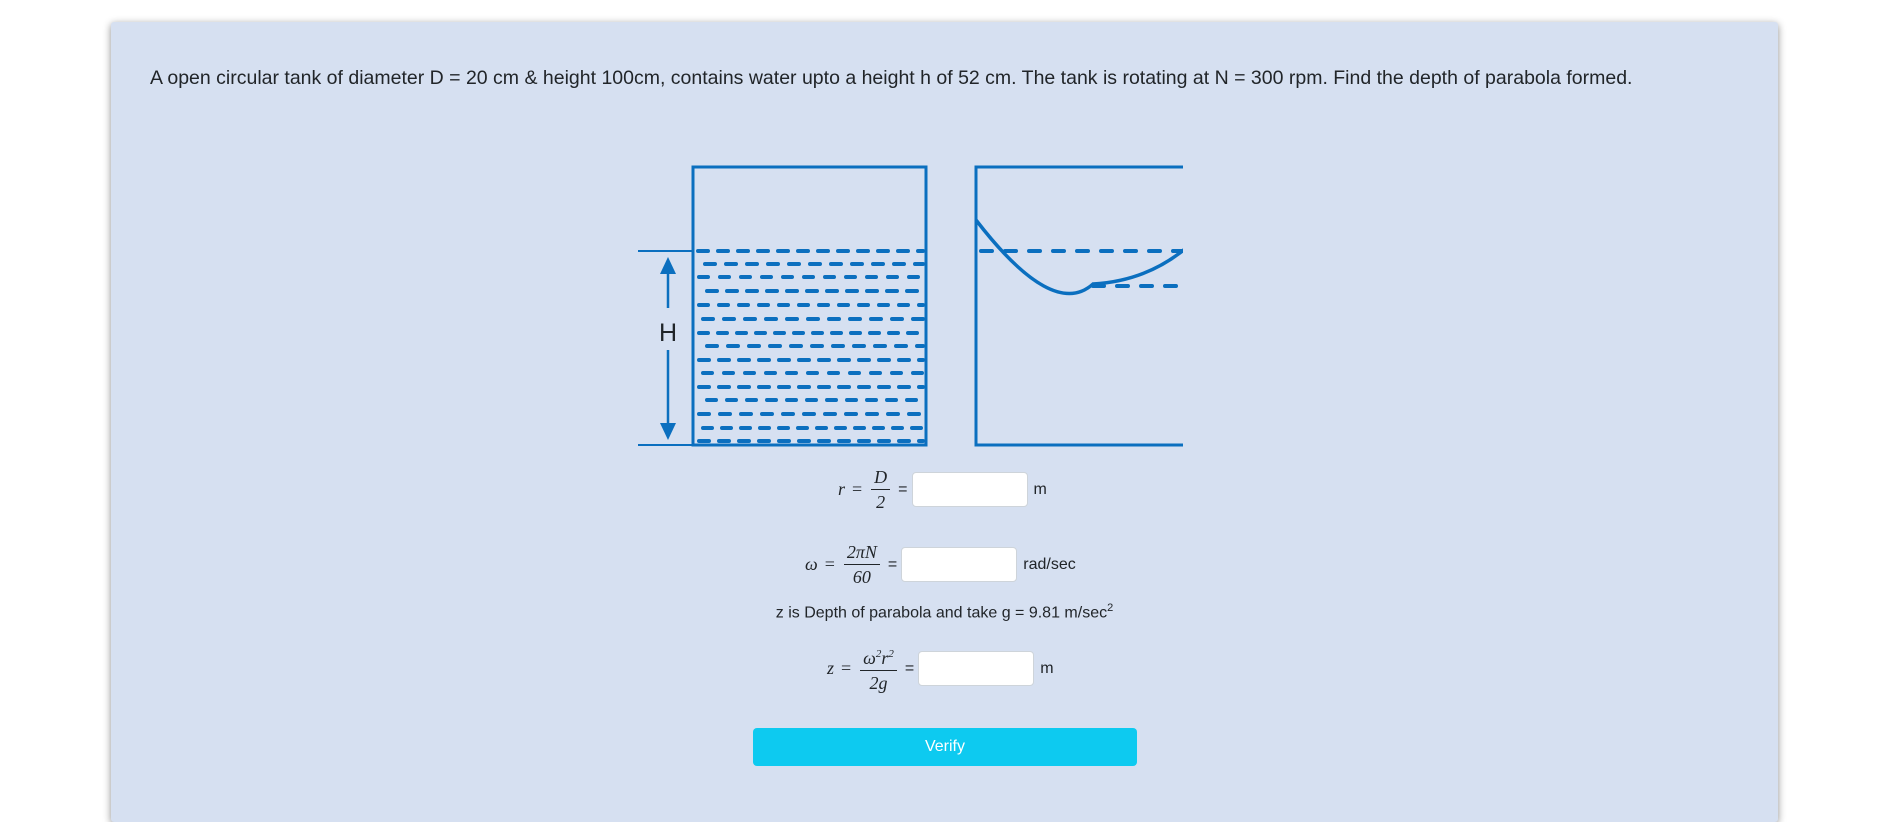 This screenshot has width=1885, height=822. I want to click on omega-formula: ω = 2πN 60, so click(843, 564).